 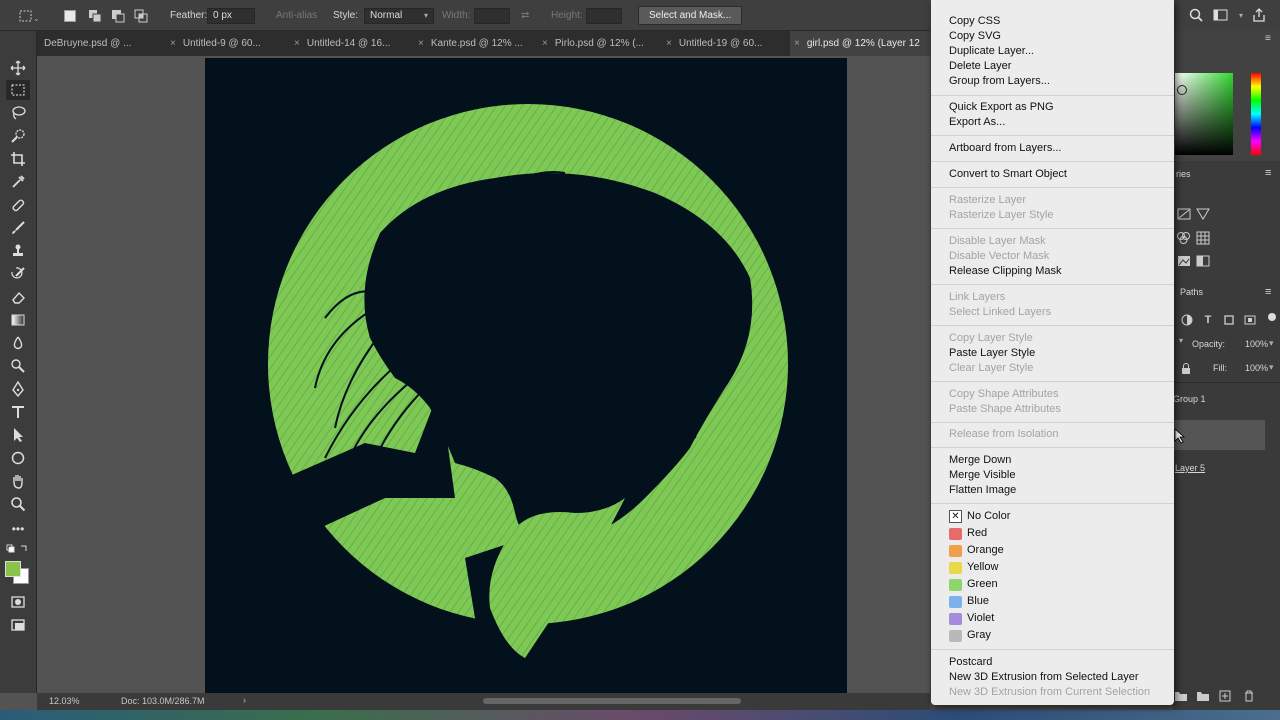 What do you see at coordinates (399, 15) in the screenshot?
I see `style-select: Normal ▾` at bounding box center [399, 15].